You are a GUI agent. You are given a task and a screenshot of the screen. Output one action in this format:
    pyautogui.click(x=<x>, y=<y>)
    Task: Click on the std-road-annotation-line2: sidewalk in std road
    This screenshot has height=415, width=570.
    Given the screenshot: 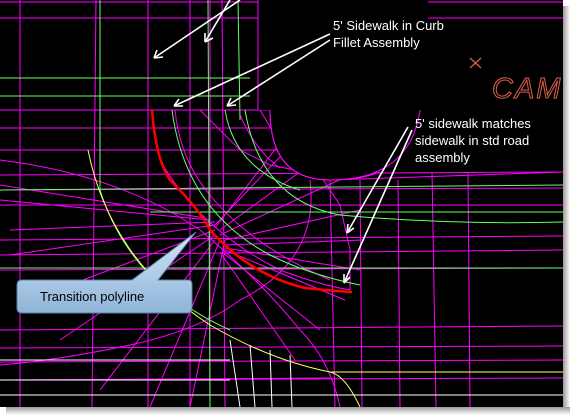 What is the action you would take?
    pyautogui.click(x=472, y=140)
    